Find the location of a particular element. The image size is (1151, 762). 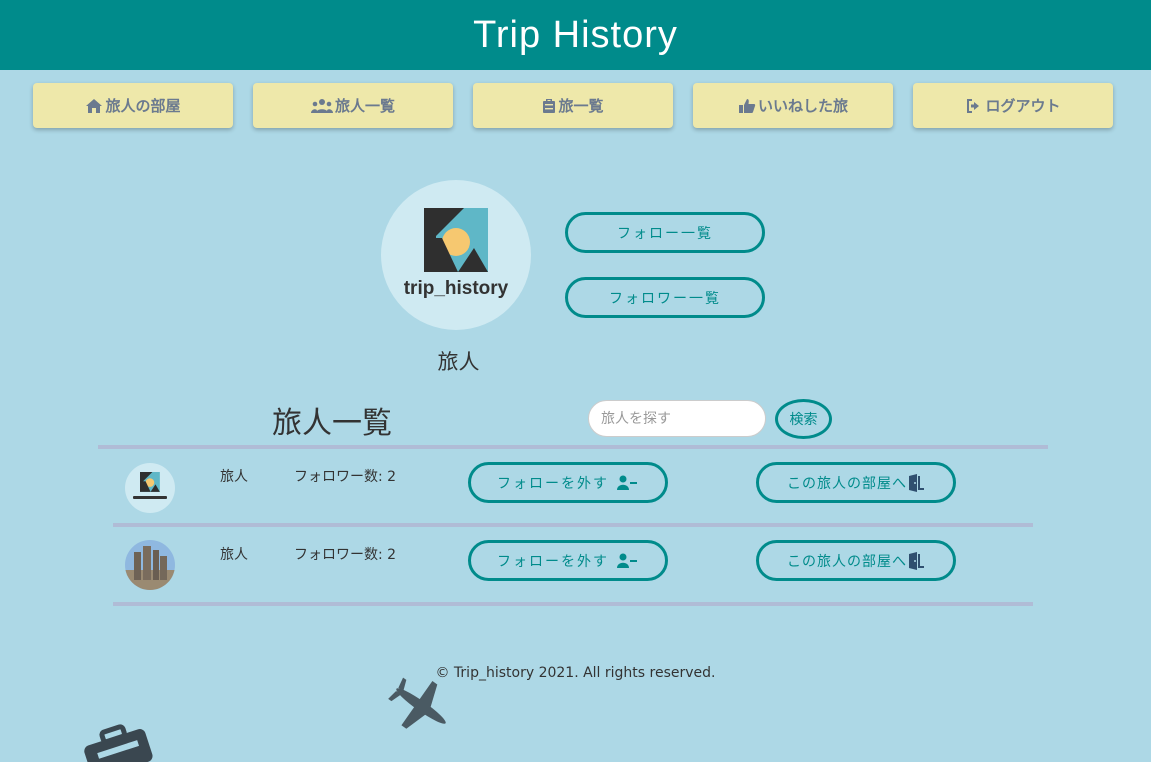

nav-label: 旅人の部屋 is located at coordinates (143, 106).